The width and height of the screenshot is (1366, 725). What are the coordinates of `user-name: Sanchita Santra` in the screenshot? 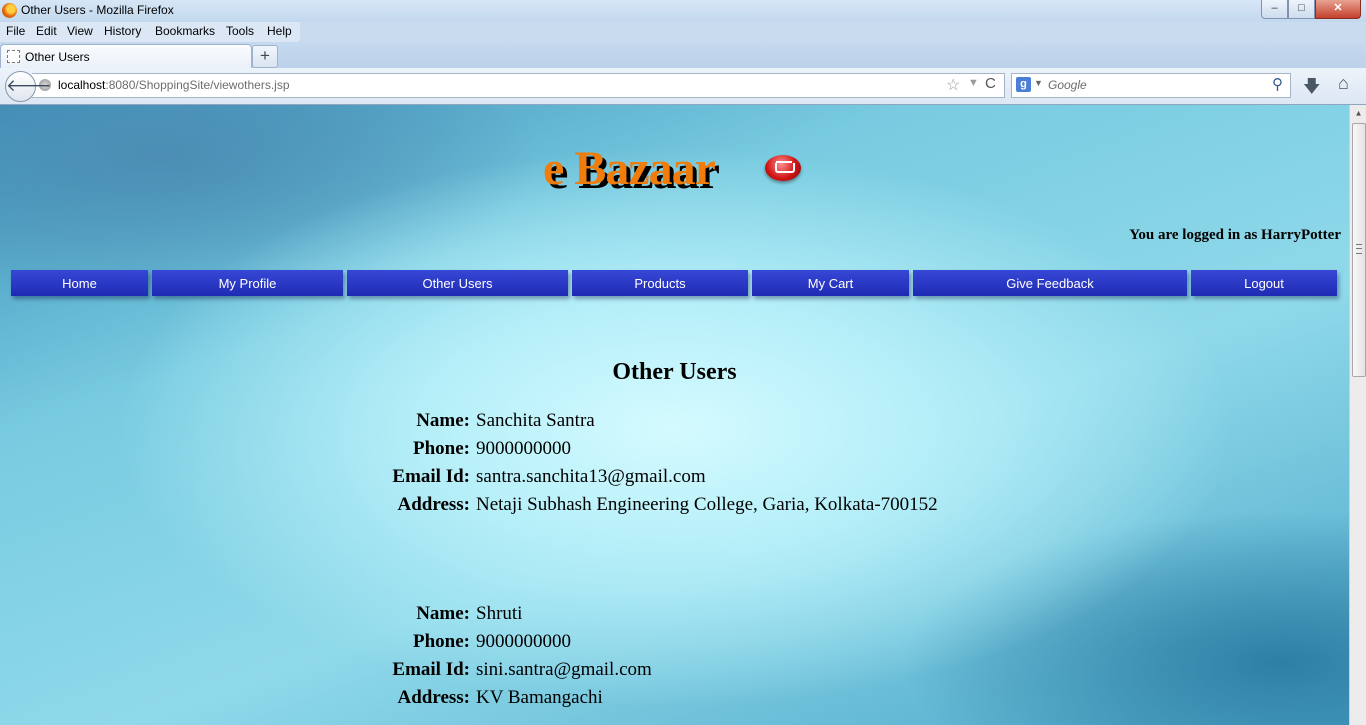 It's located at (535, 420).